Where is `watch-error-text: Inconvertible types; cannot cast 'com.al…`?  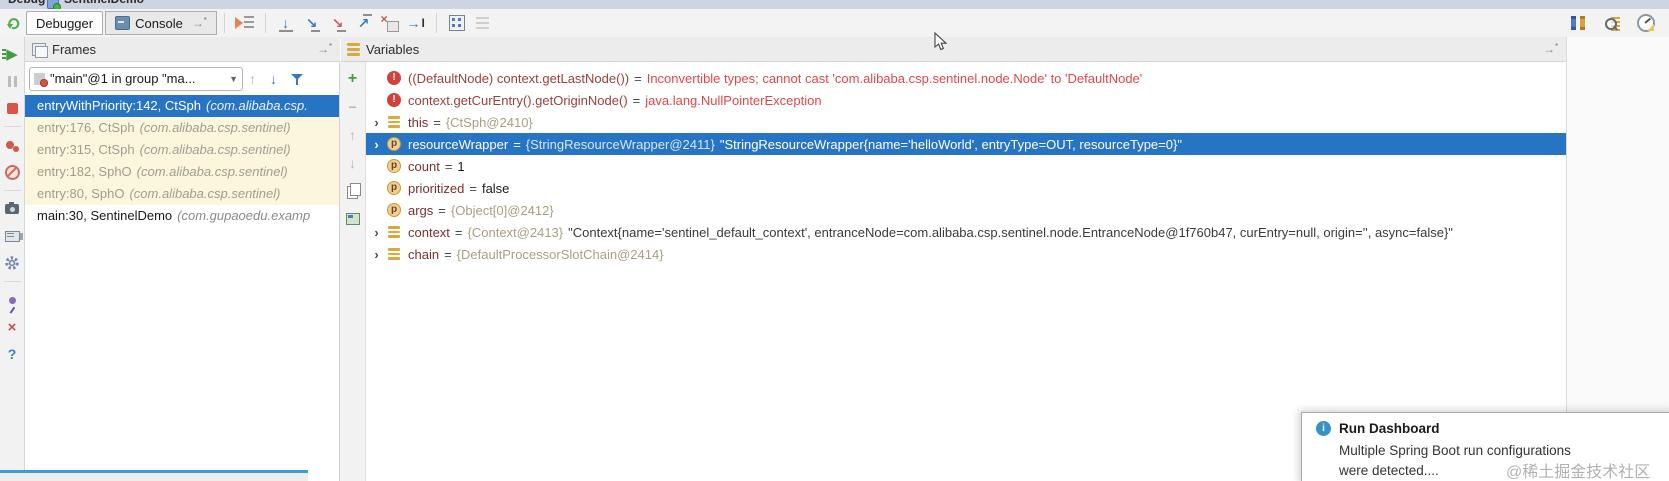
watch-error-text: Inconvertible types; cannot cast 'com.al… is located at coordinates (894, 78).